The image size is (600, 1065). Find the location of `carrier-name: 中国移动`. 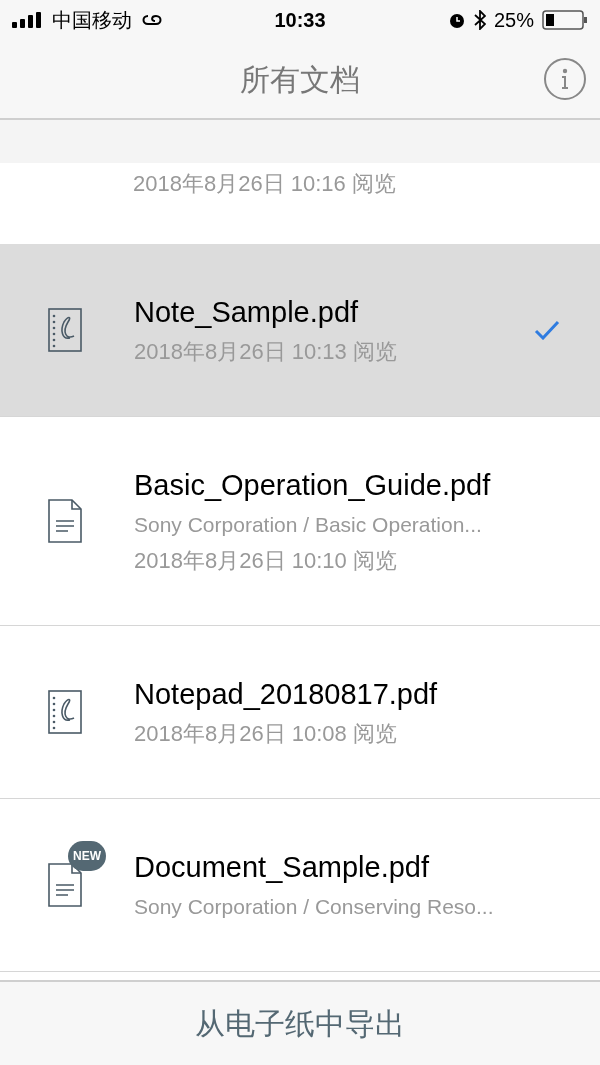

carrier-name: 中国移动 is located at coordinates (92, 20).